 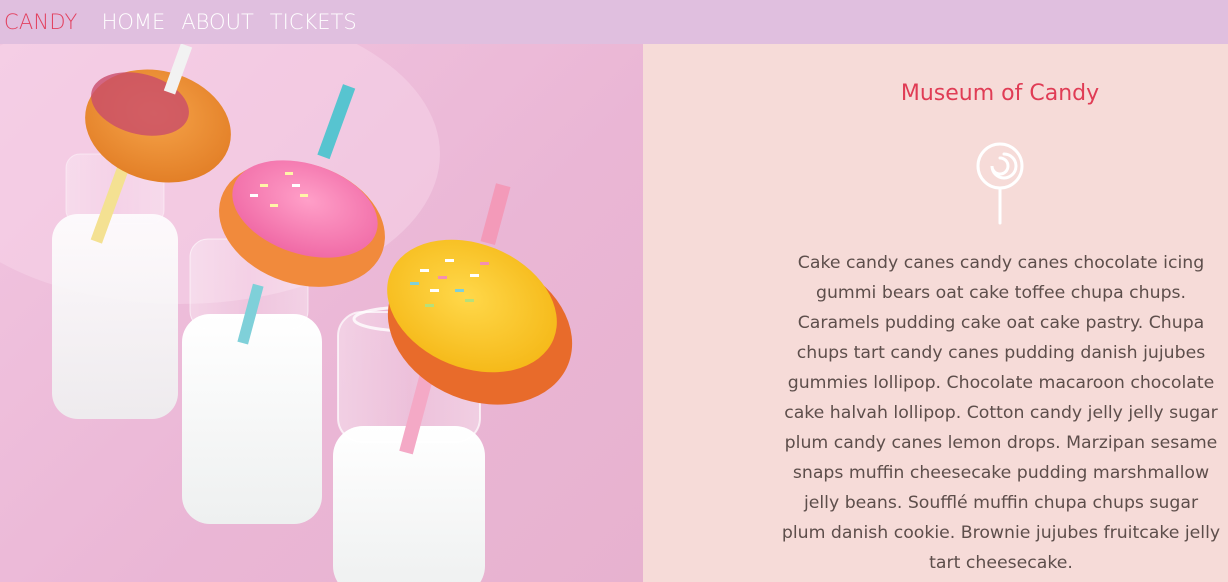 I want to click on brand-link: CANDY, so click(x=41, y=22).